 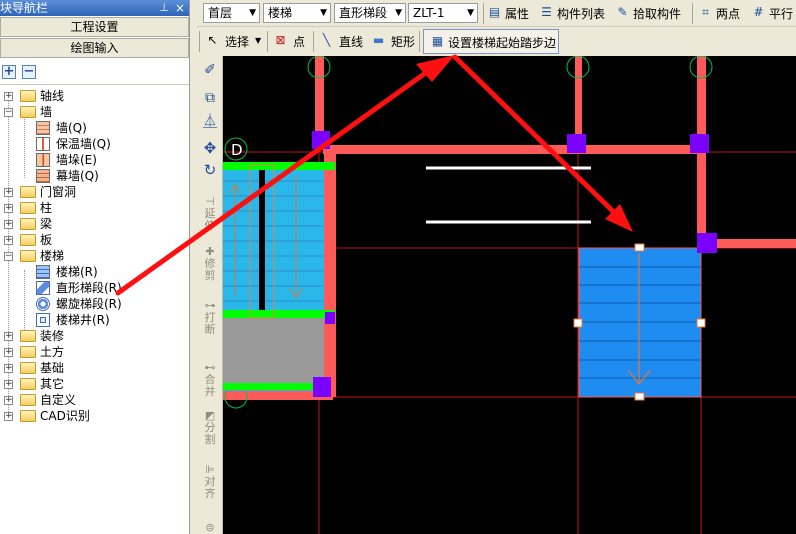 What do you see at coordinates (76, 160) in the screenshot?
I see `tree-label: 墙垛(E)` at bounding box center [76, 160].